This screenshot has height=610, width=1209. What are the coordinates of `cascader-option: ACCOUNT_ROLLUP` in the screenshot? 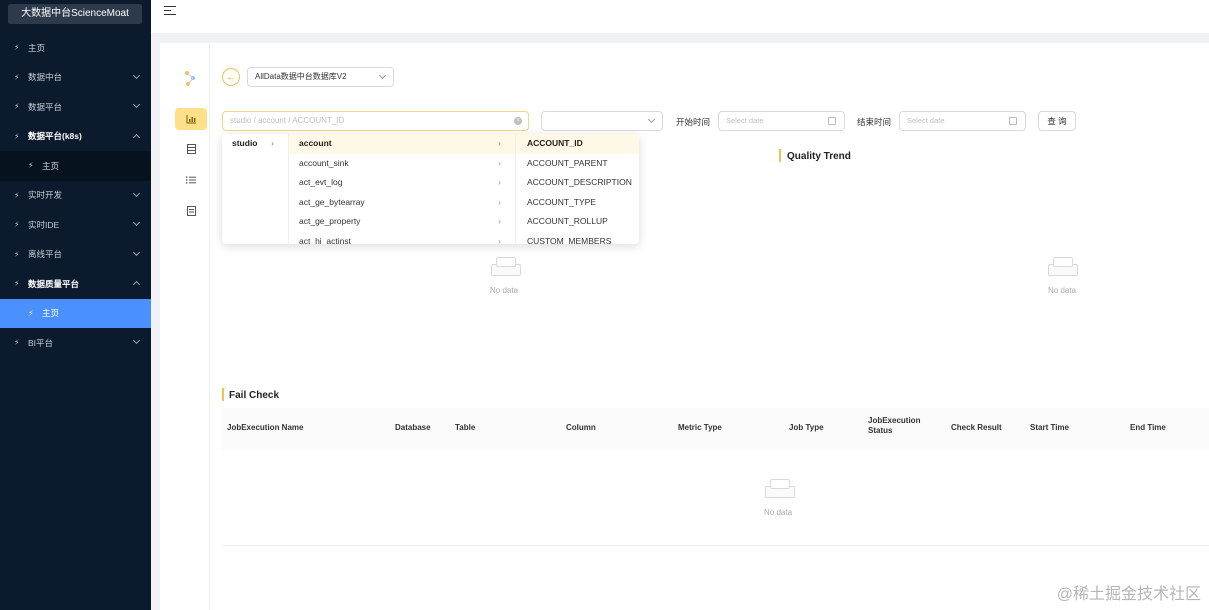 It's located at (577, 222).